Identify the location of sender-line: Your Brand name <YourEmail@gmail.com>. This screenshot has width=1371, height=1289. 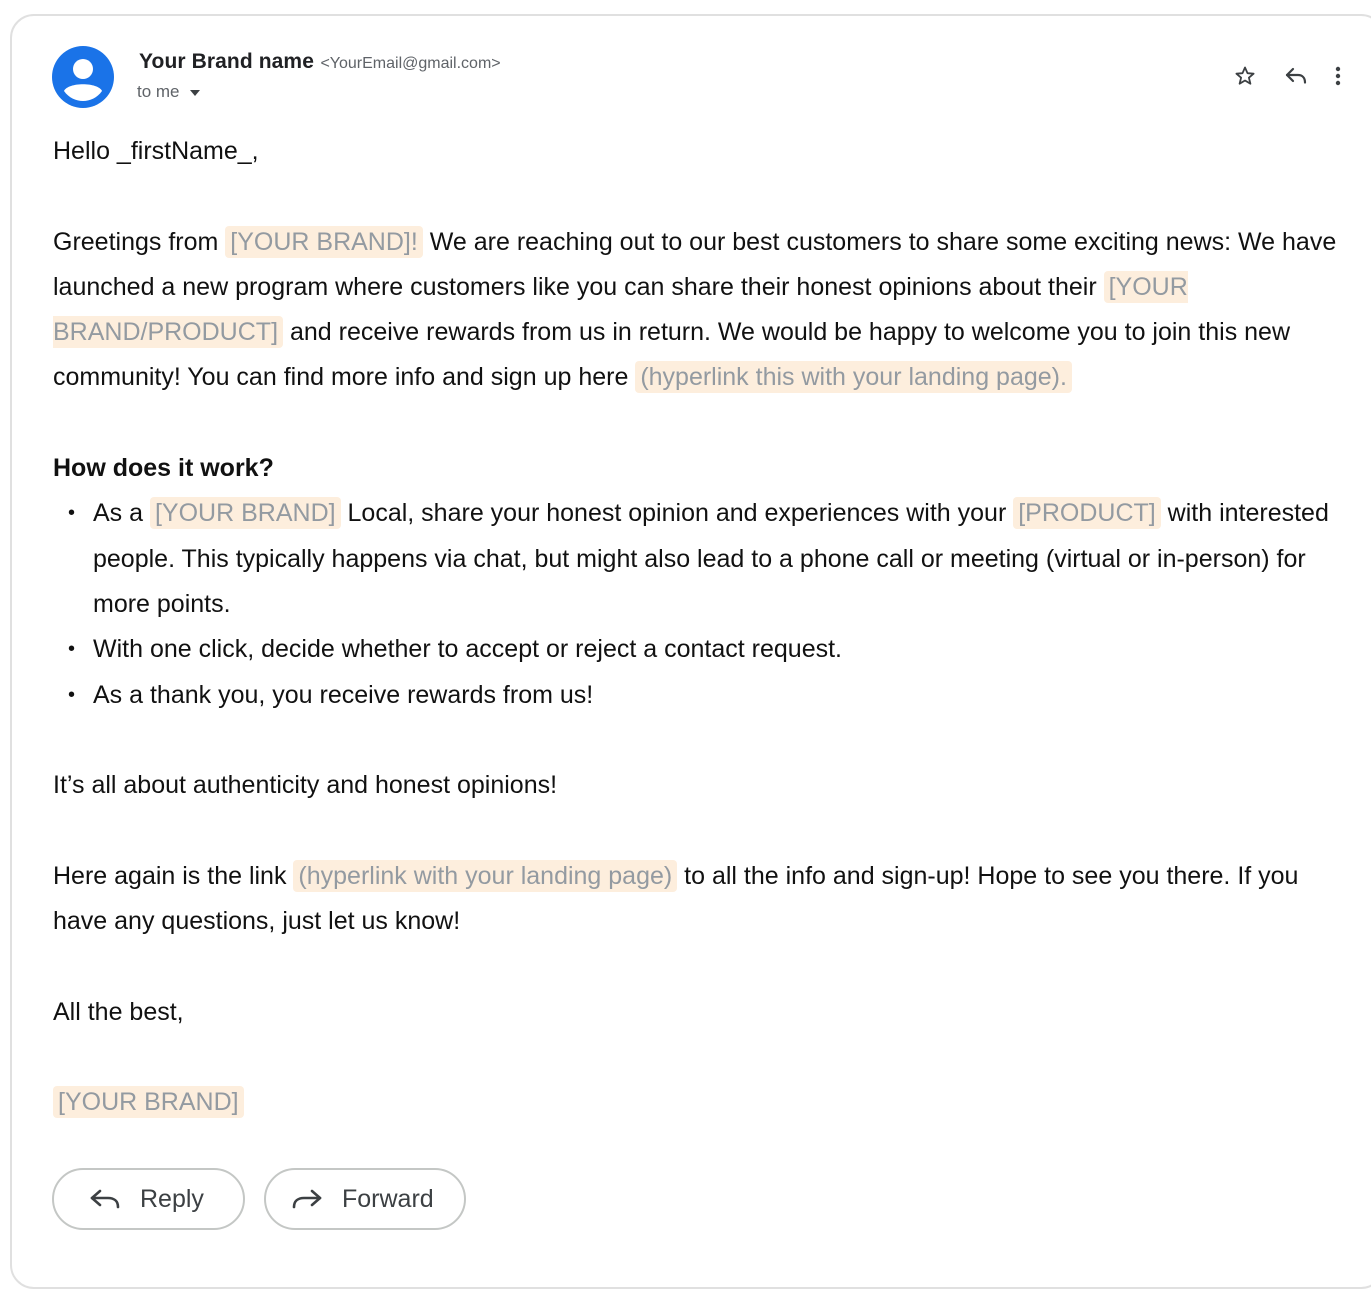
(320, 62).